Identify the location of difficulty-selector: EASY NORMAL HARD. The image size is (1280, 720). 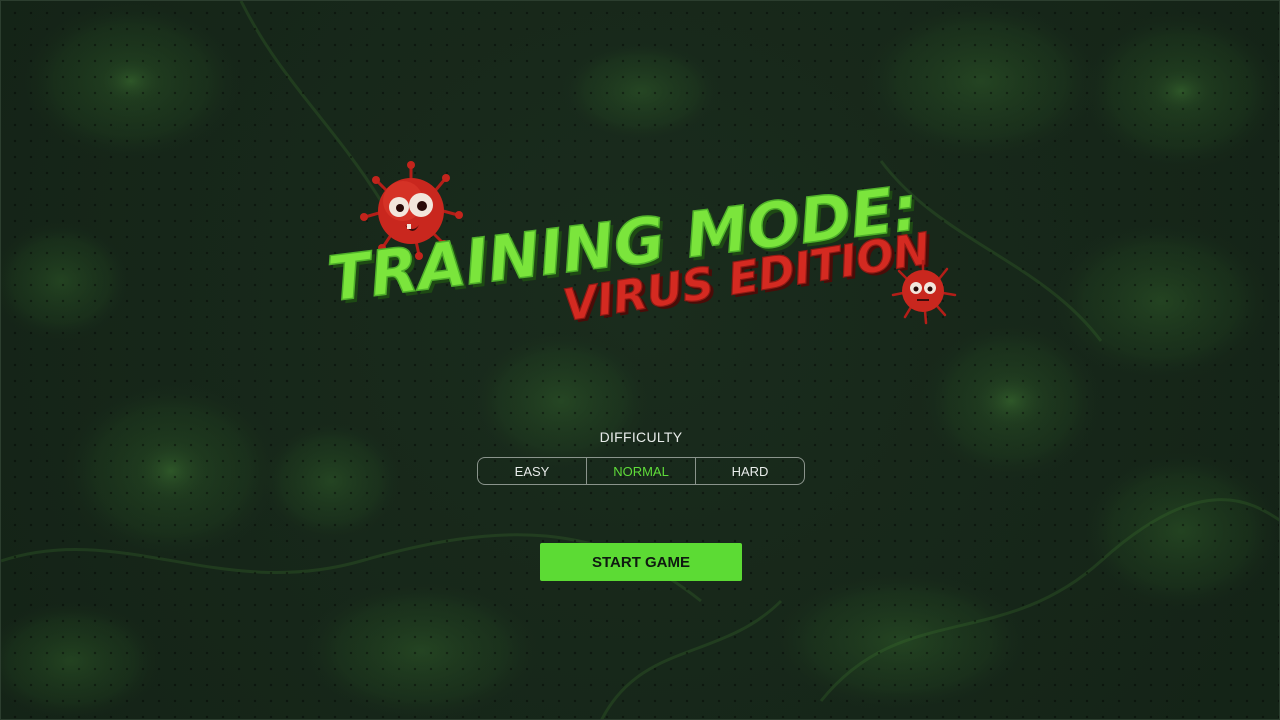
(641, 471).